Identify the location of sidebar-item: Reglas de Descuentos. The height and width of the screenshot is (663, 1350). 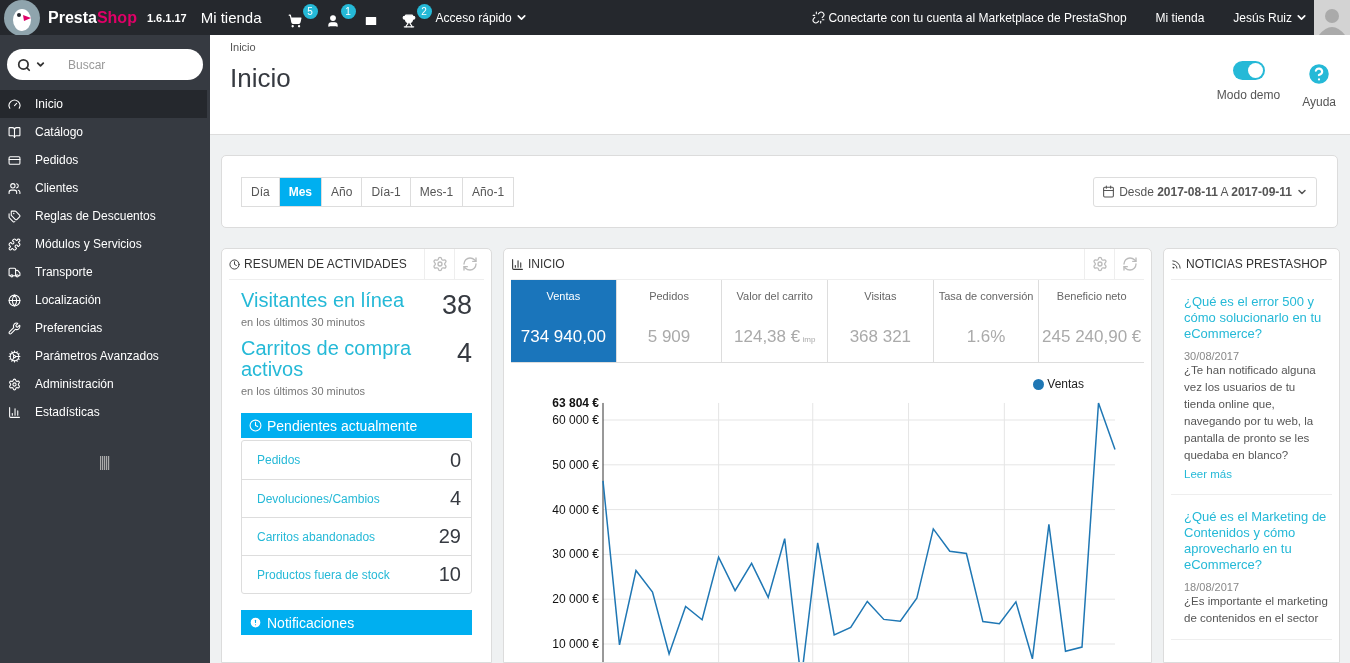
(105, 216).